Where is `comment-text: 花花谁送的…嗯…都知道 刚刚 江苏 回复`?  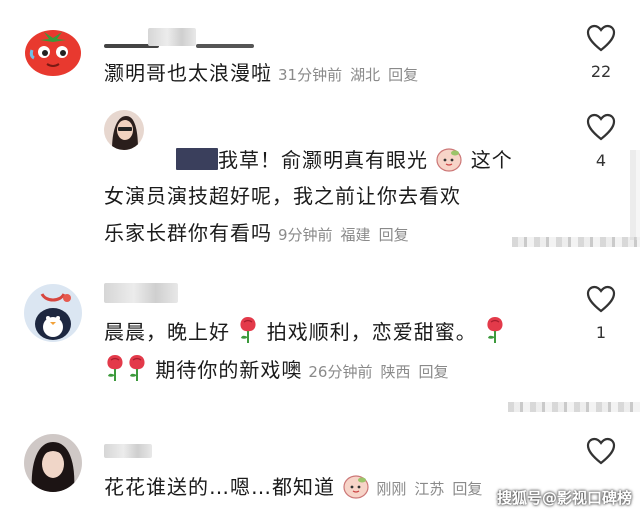
comment-text: 花花谁送的…嗯…都知道 刚刚 江苏 回复 is located at coordinates (297, 488).